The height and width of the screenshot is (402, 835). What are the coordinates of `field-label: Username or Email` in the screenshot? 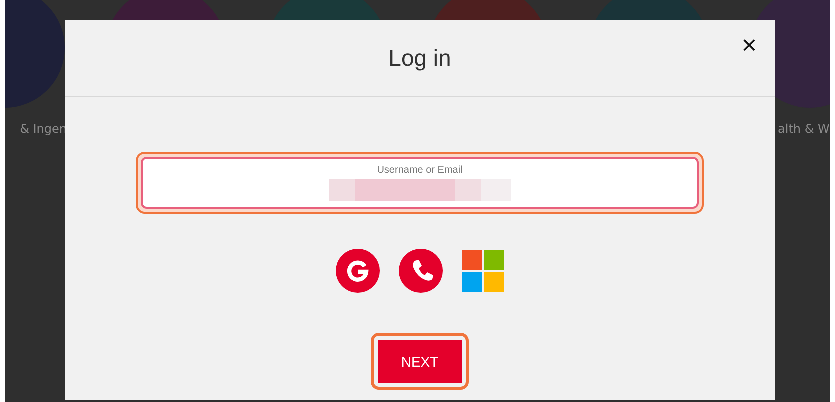 It's located at (420, 170).